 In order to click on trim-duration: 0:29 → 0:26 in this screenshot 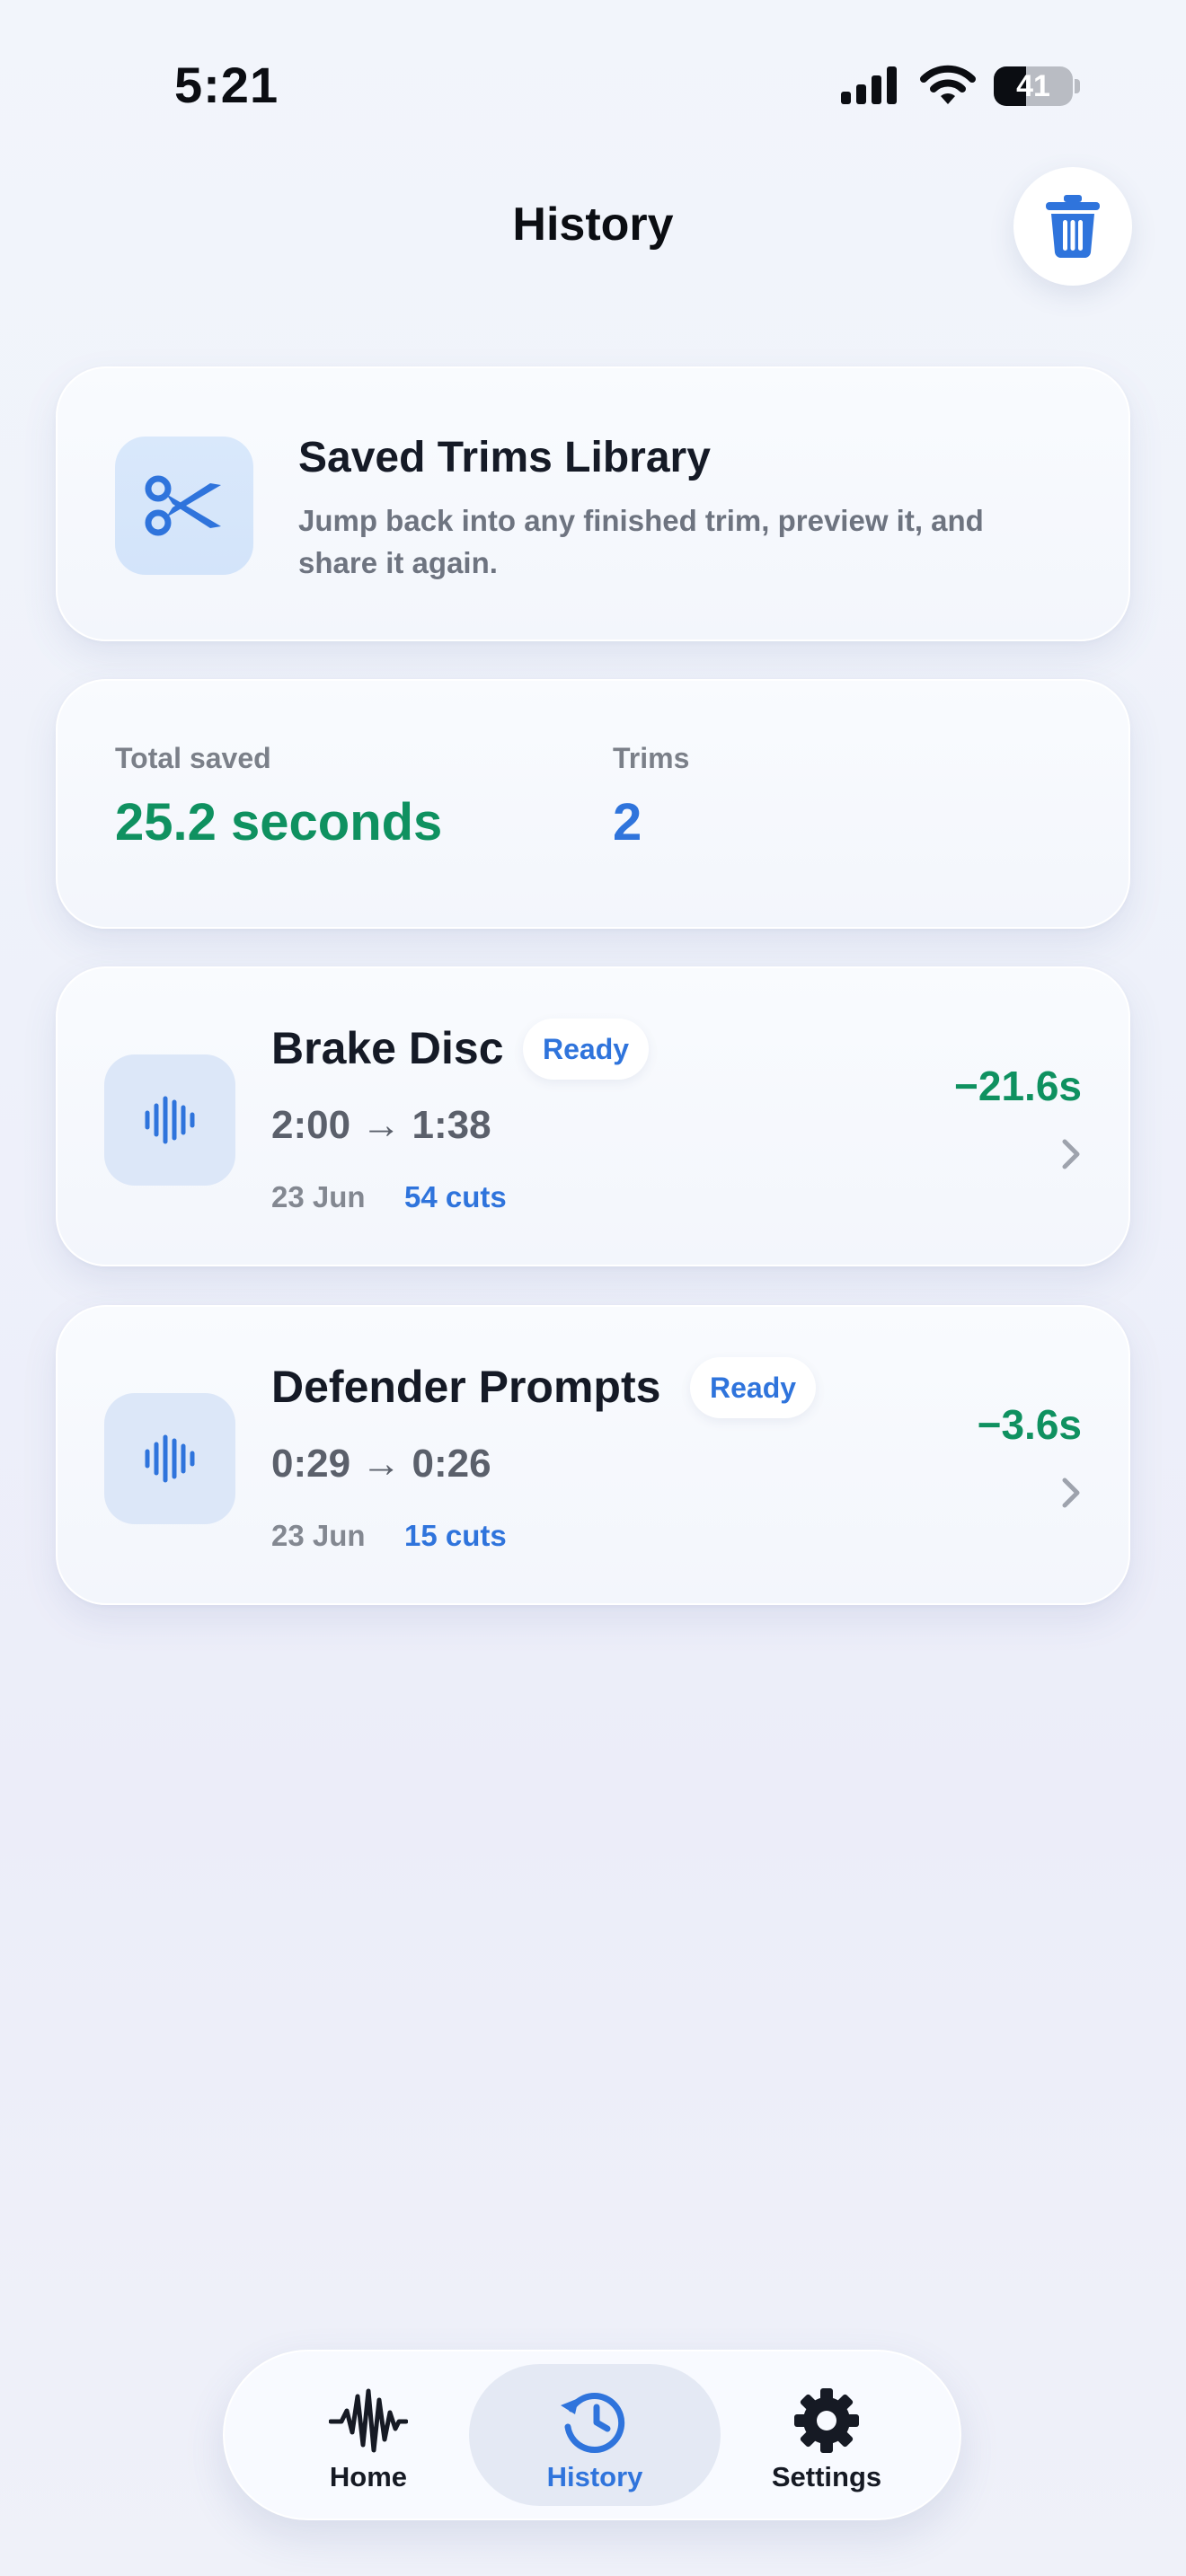, I will do `click(381, 1464)`.